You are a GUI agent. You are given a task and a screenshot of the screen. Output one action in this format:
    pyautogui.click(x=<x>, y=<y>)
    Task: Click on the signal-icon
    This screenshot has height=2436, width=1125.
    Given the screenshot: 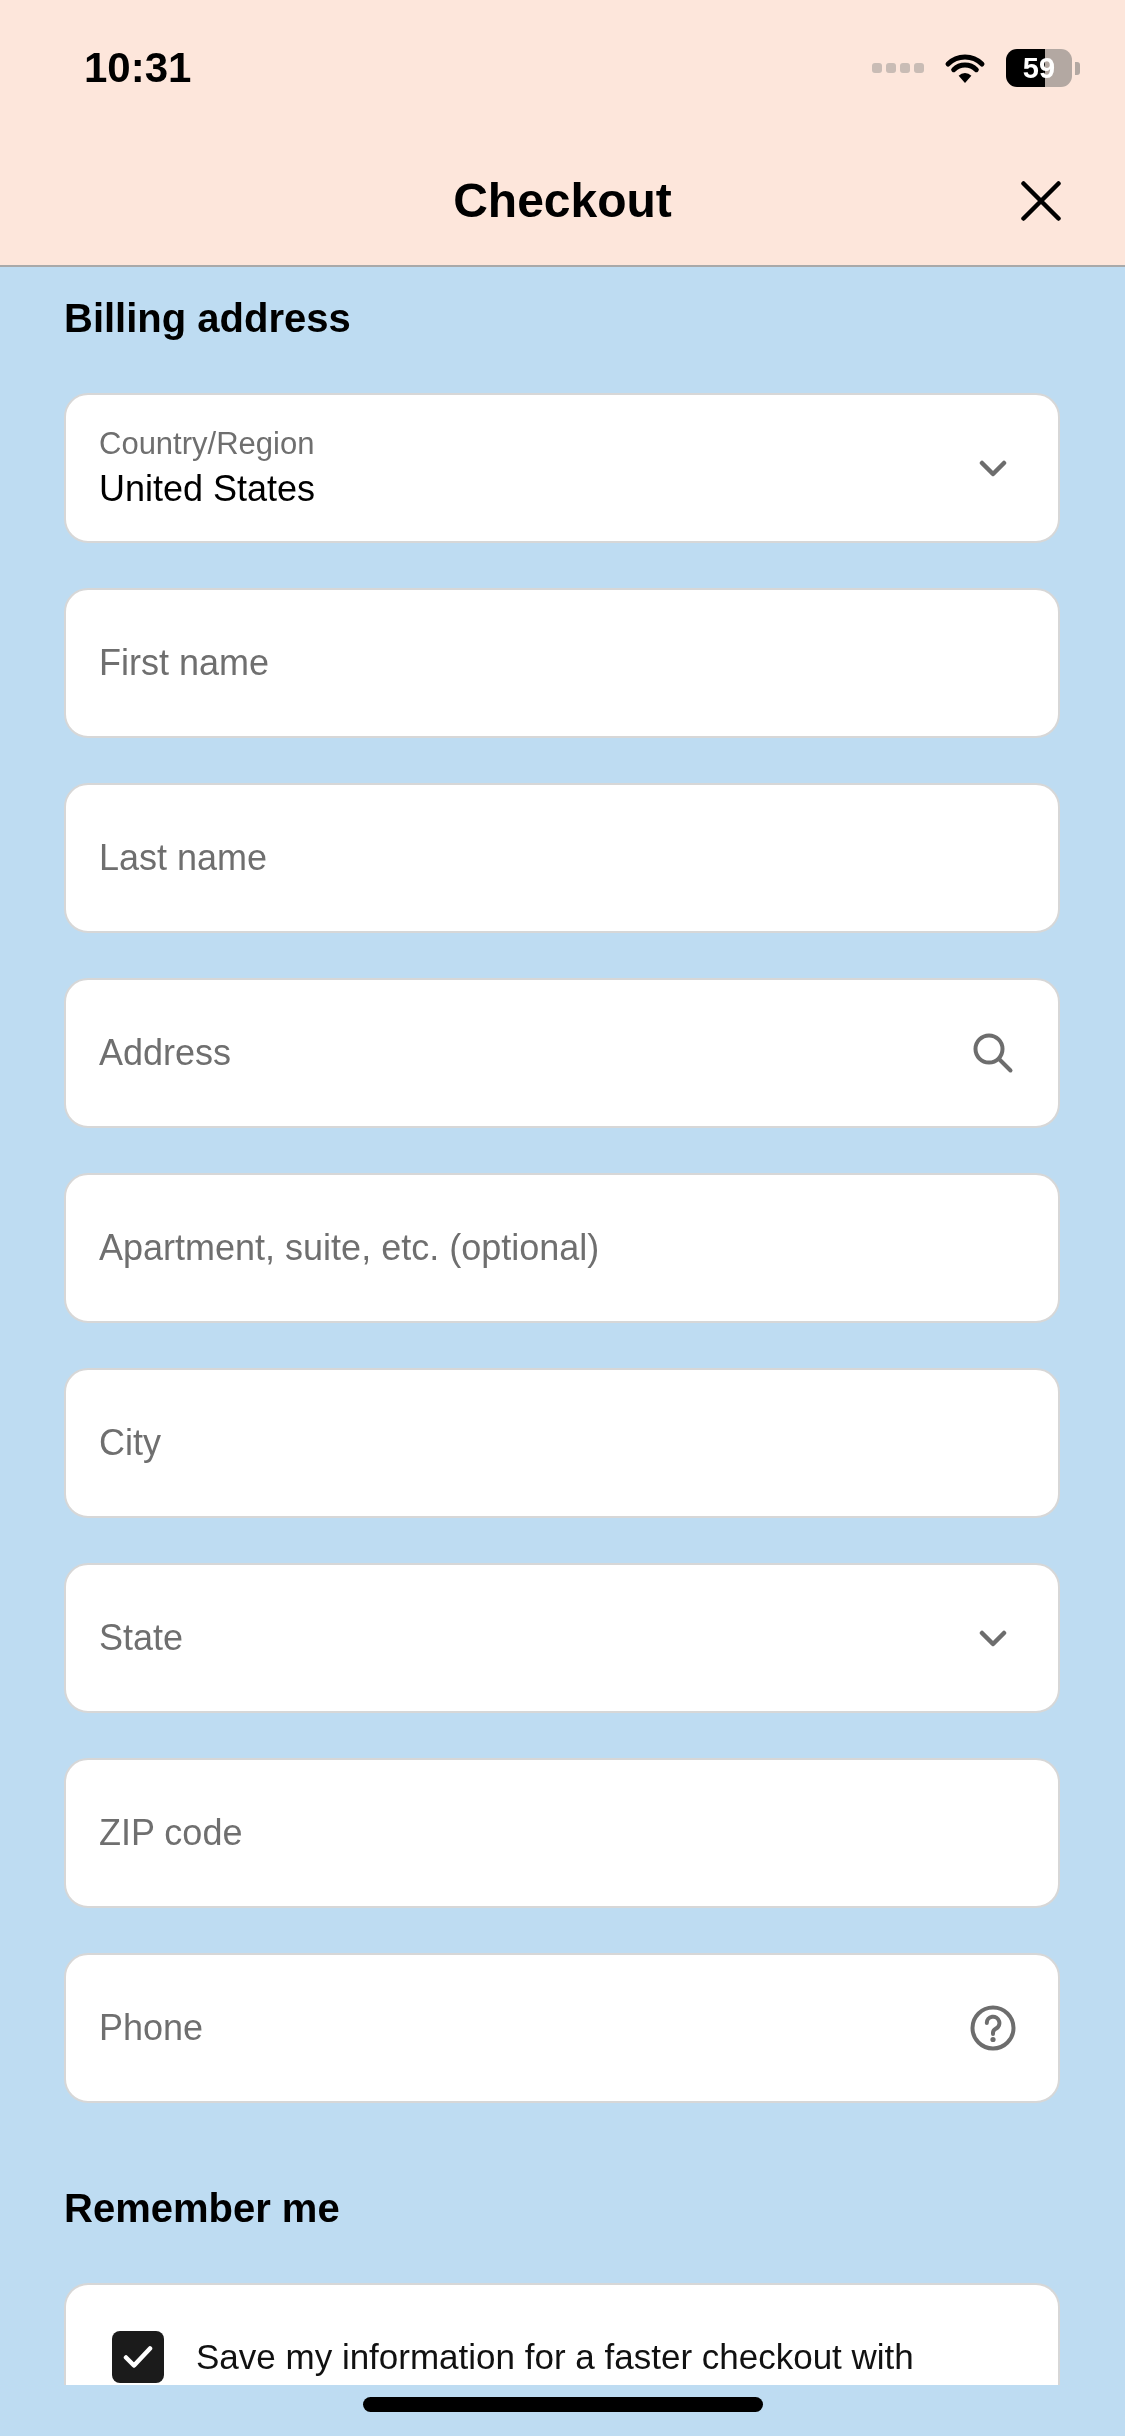 What is the action you would take?
    pyautogui.click(x=898, y=68)
    